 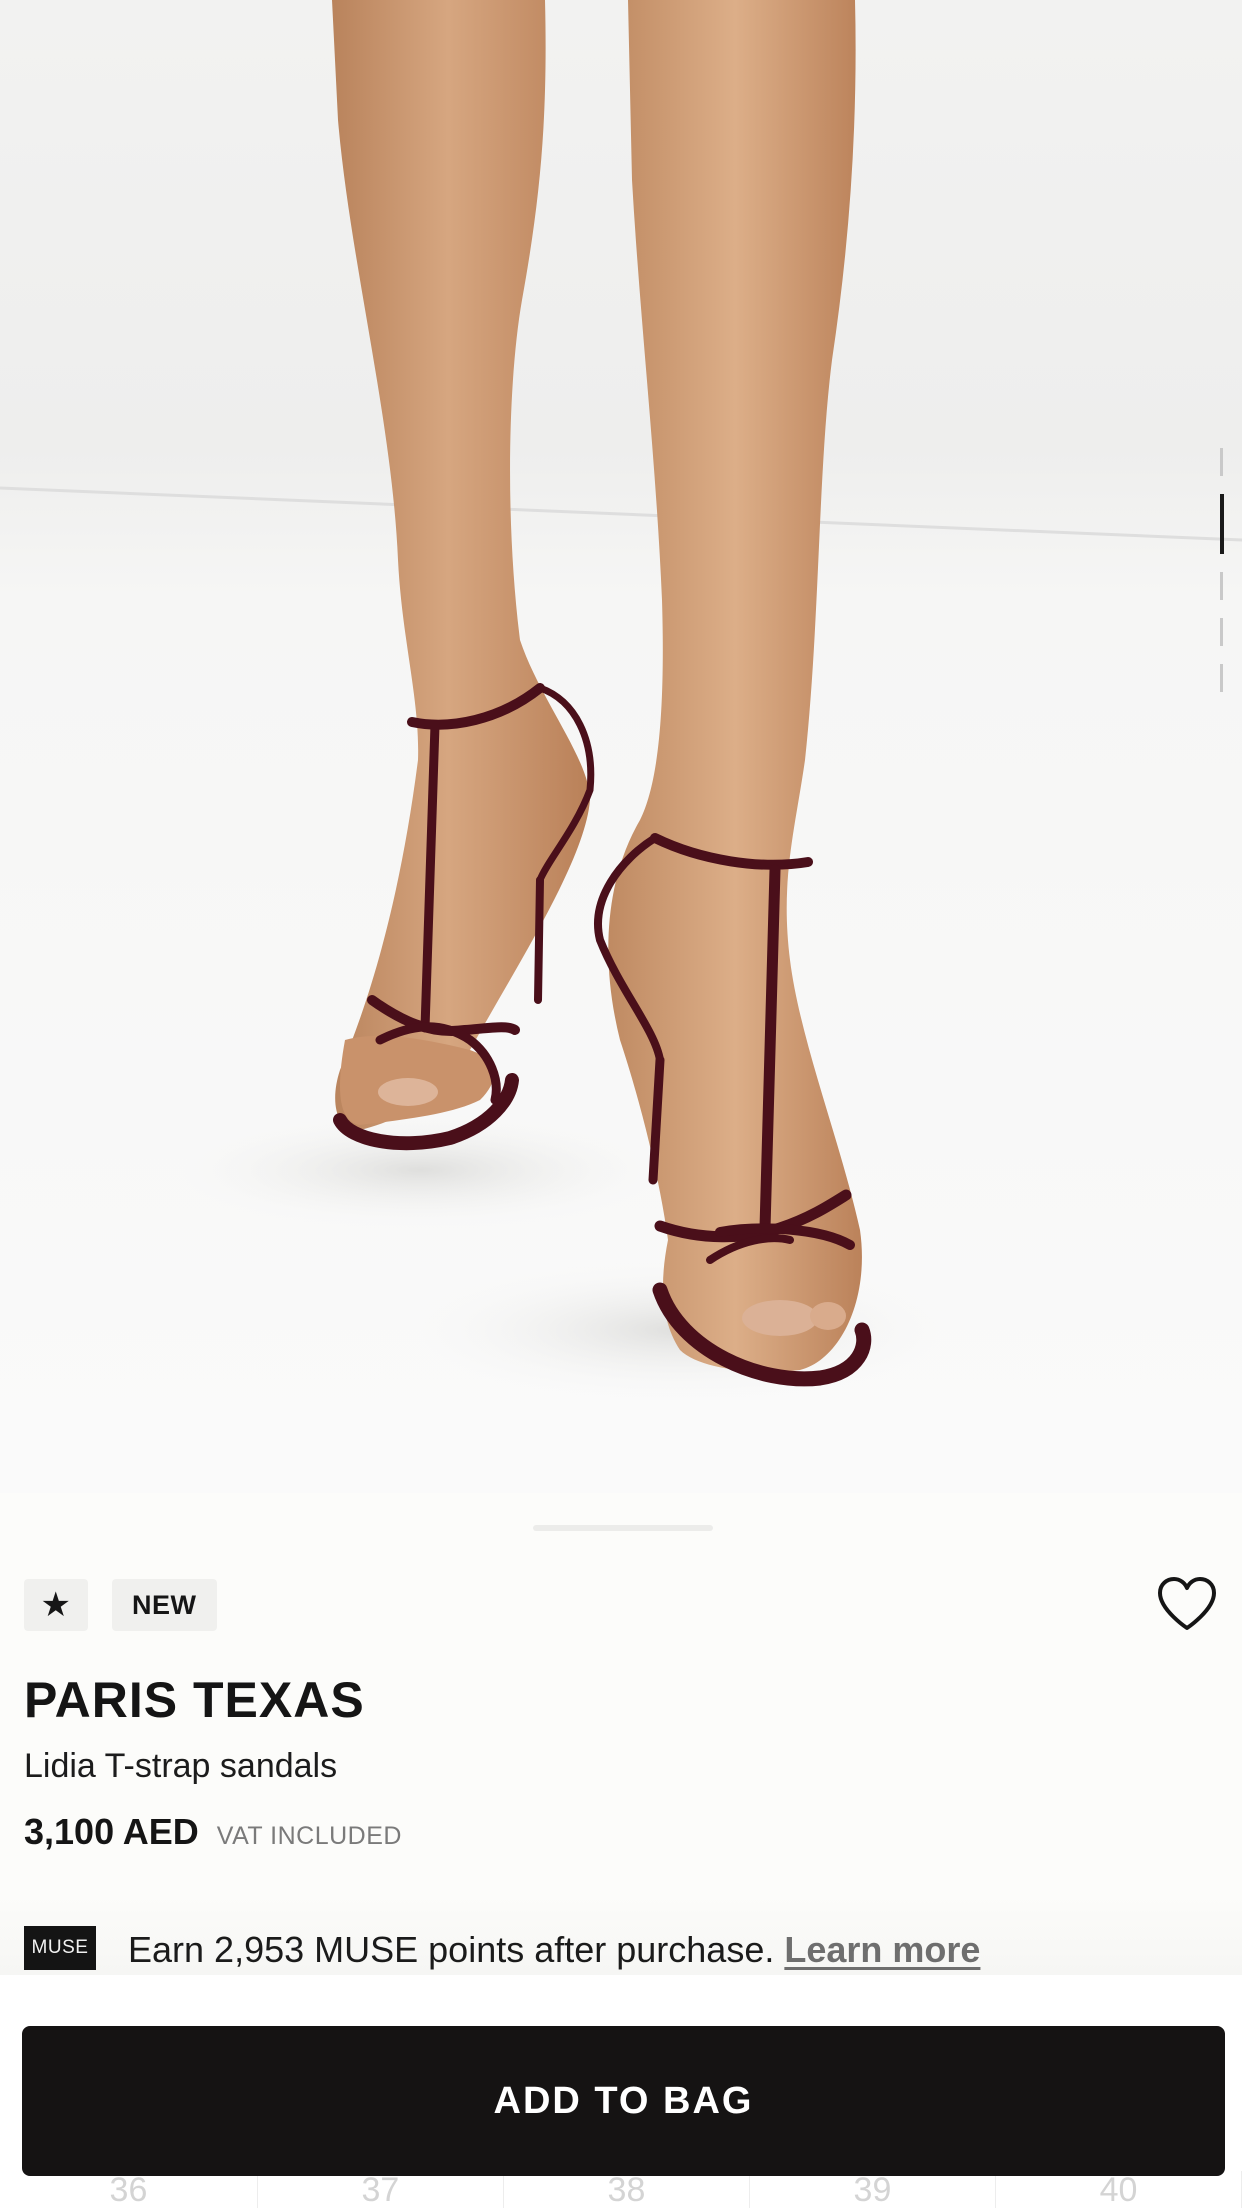 What do you see at coordinates (60, 1948) in the screenshot?
I see `muse-logo: MUSE` at bounding box center [60, 1948].